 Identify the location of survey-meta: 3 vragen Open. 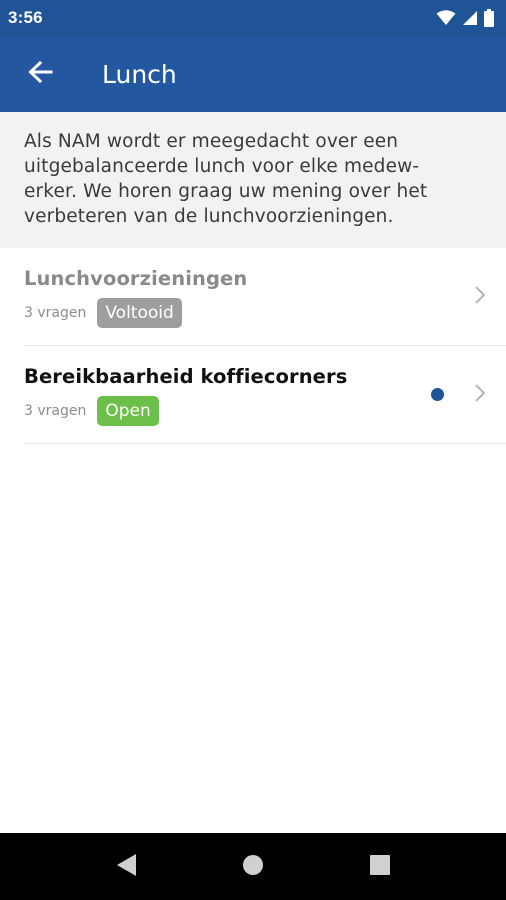
(91, 411).